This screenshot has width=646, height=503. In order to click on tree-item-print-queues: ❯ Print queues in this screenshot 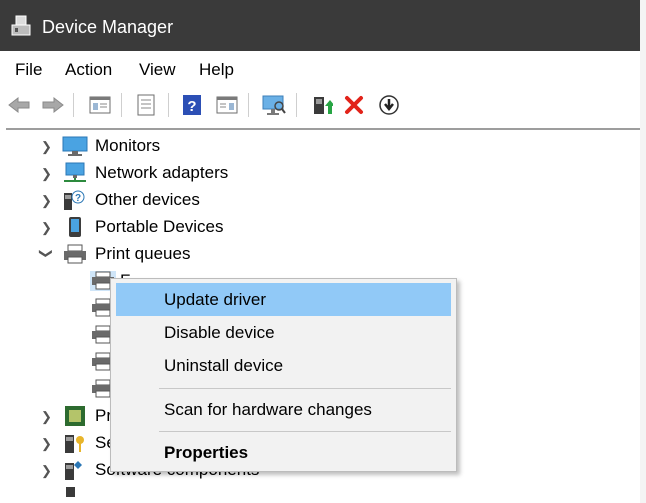, I will do `click(320, 254)`.